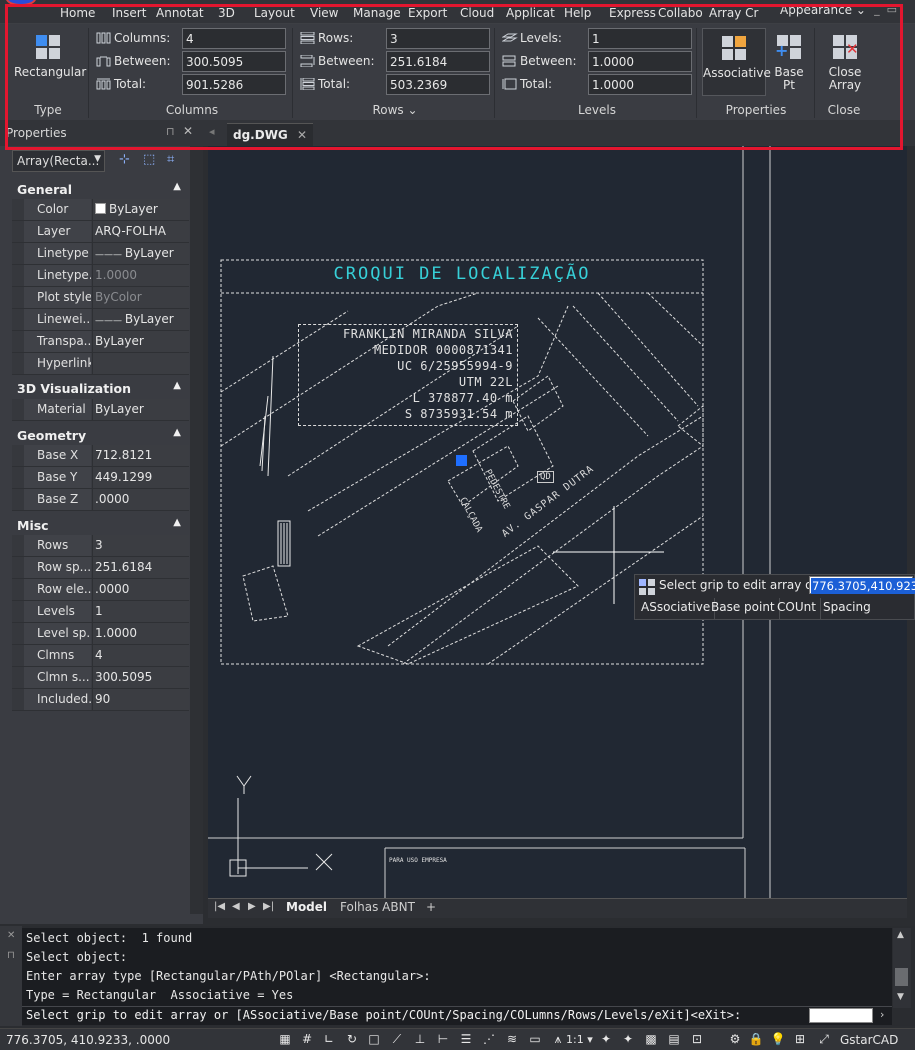 This screenshot has width=915, height=1050. I want to click on next-tab-icon: ▶, so click(252, 906).